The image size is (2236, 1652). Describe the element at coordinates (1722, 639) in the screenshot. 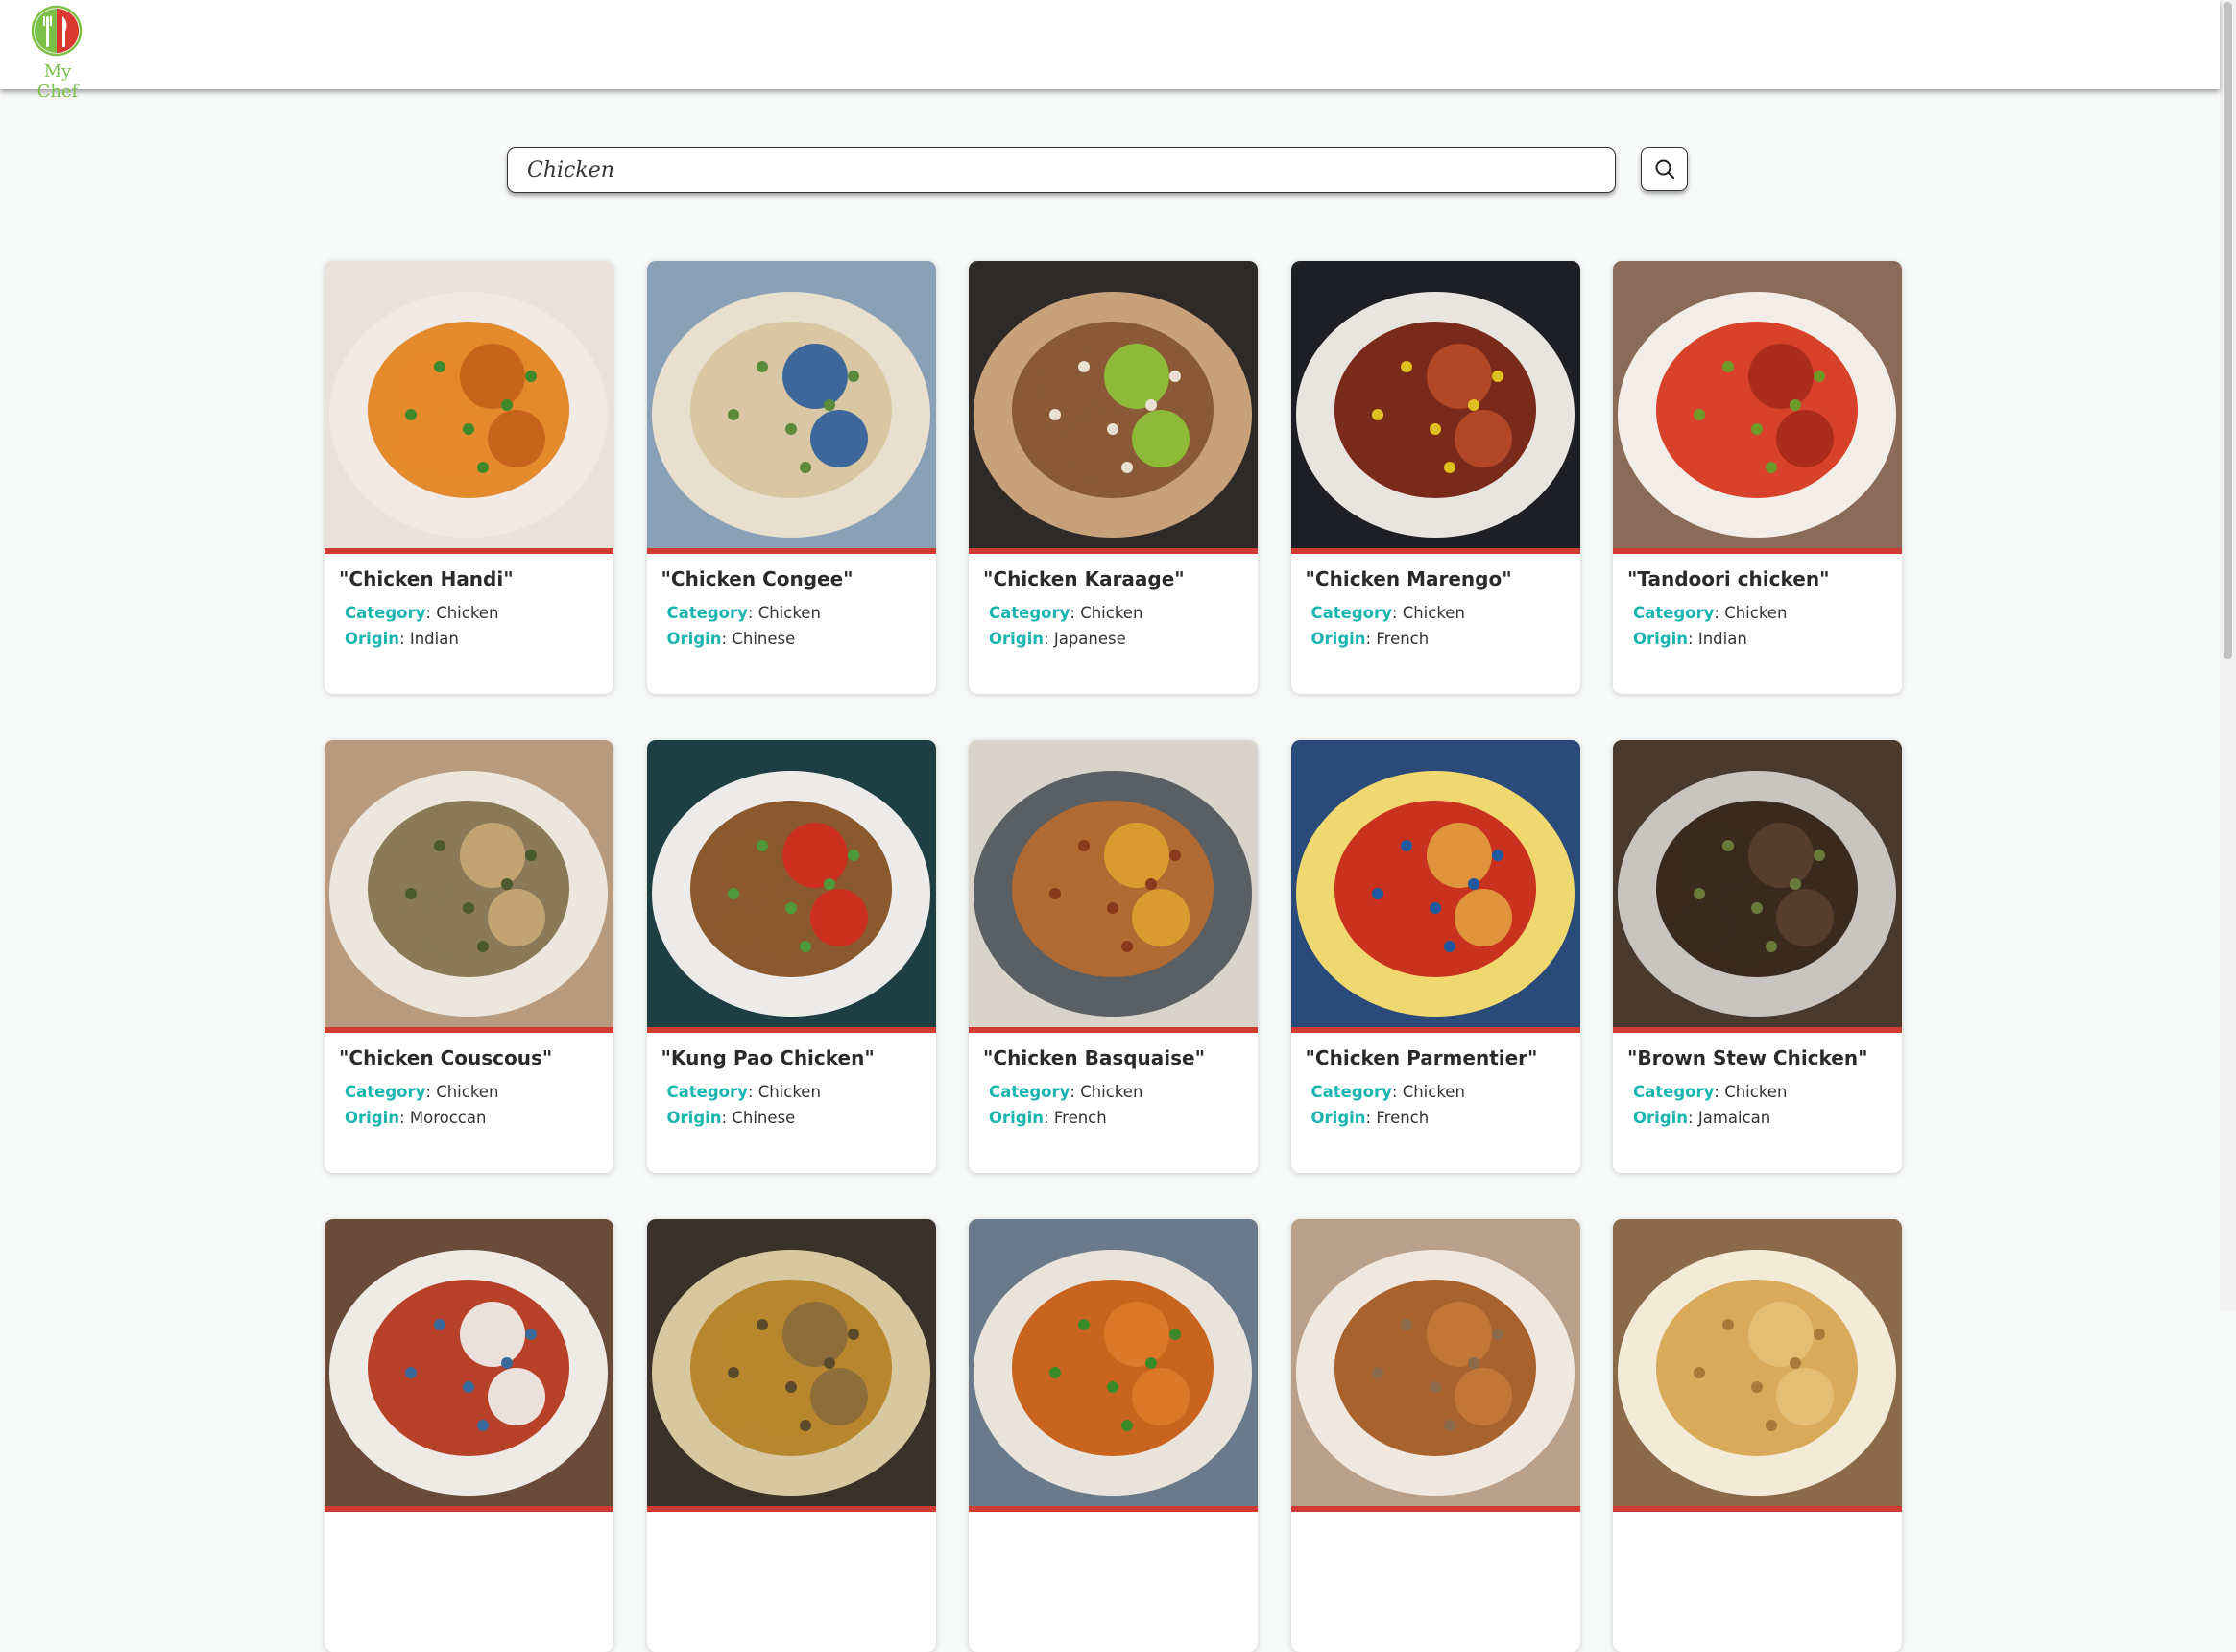

I see `origin-value: Indian` at that location.